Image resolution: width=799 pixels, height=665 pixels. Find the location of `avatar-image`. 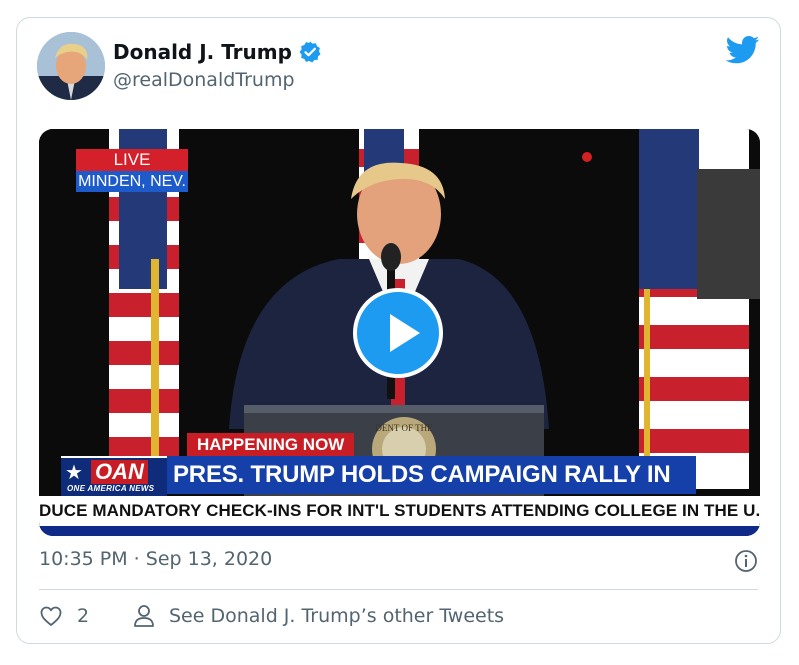

avatar-image is located at coordinates (71, 66).